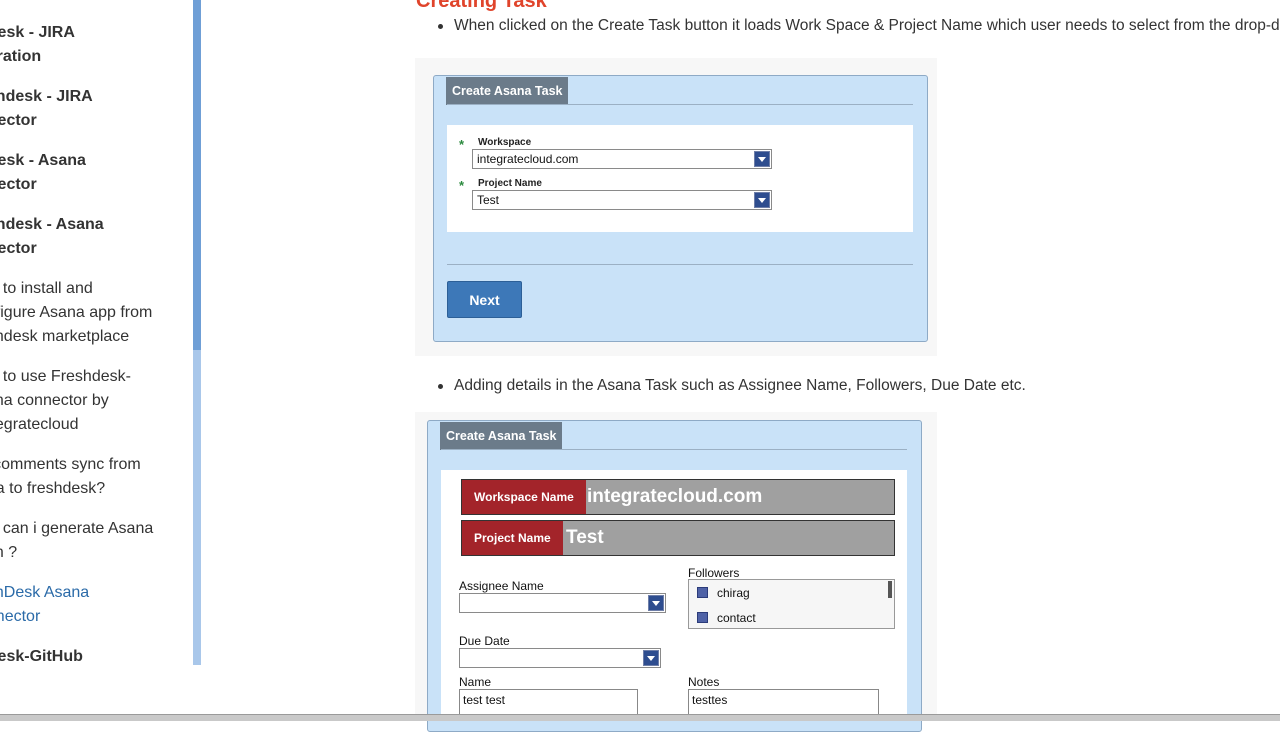 This screenshot has width=1280, height=732. What do you see at coordinates (890, 589) in the screenshot?
I see `followers-scrollbar` at bounding box center [890, 589].